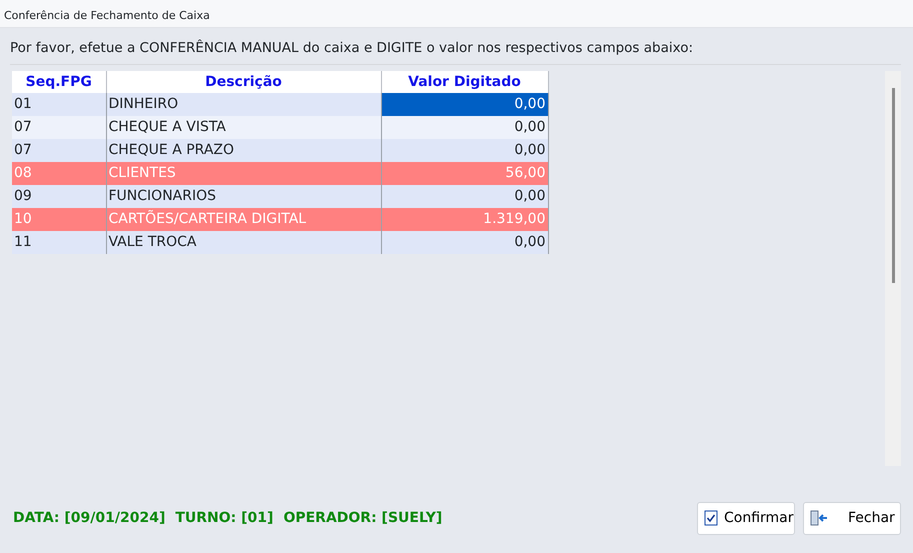 The image size is (913, 553). Describe the element at coordinates (711, 518) in the screenshot. I see `checkbox-icon` at that location.